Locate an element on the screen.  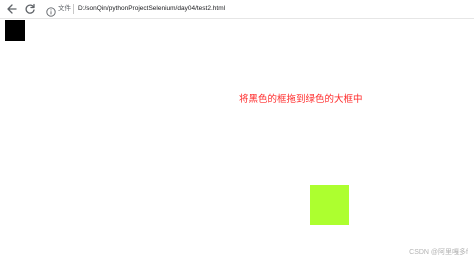
back-button is located at coordinates (12, 9).